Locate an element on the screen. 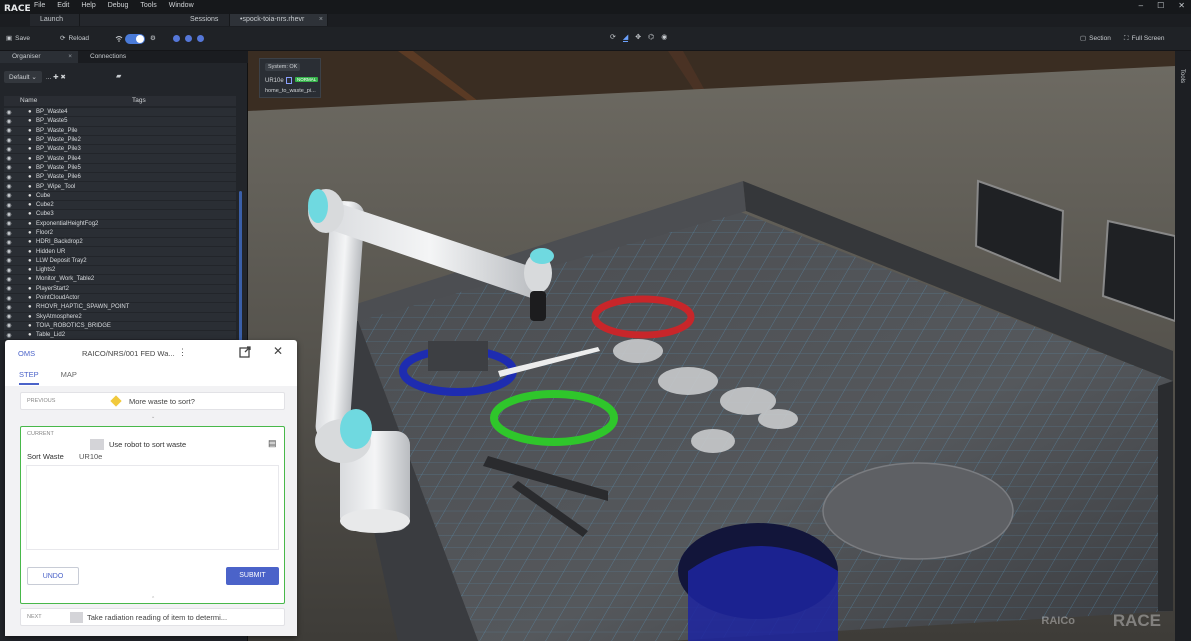 The image size is (1191, 641). outliner-row: ◉ ● HDRI_Backdrop2 is located at coordinates (120, 243).